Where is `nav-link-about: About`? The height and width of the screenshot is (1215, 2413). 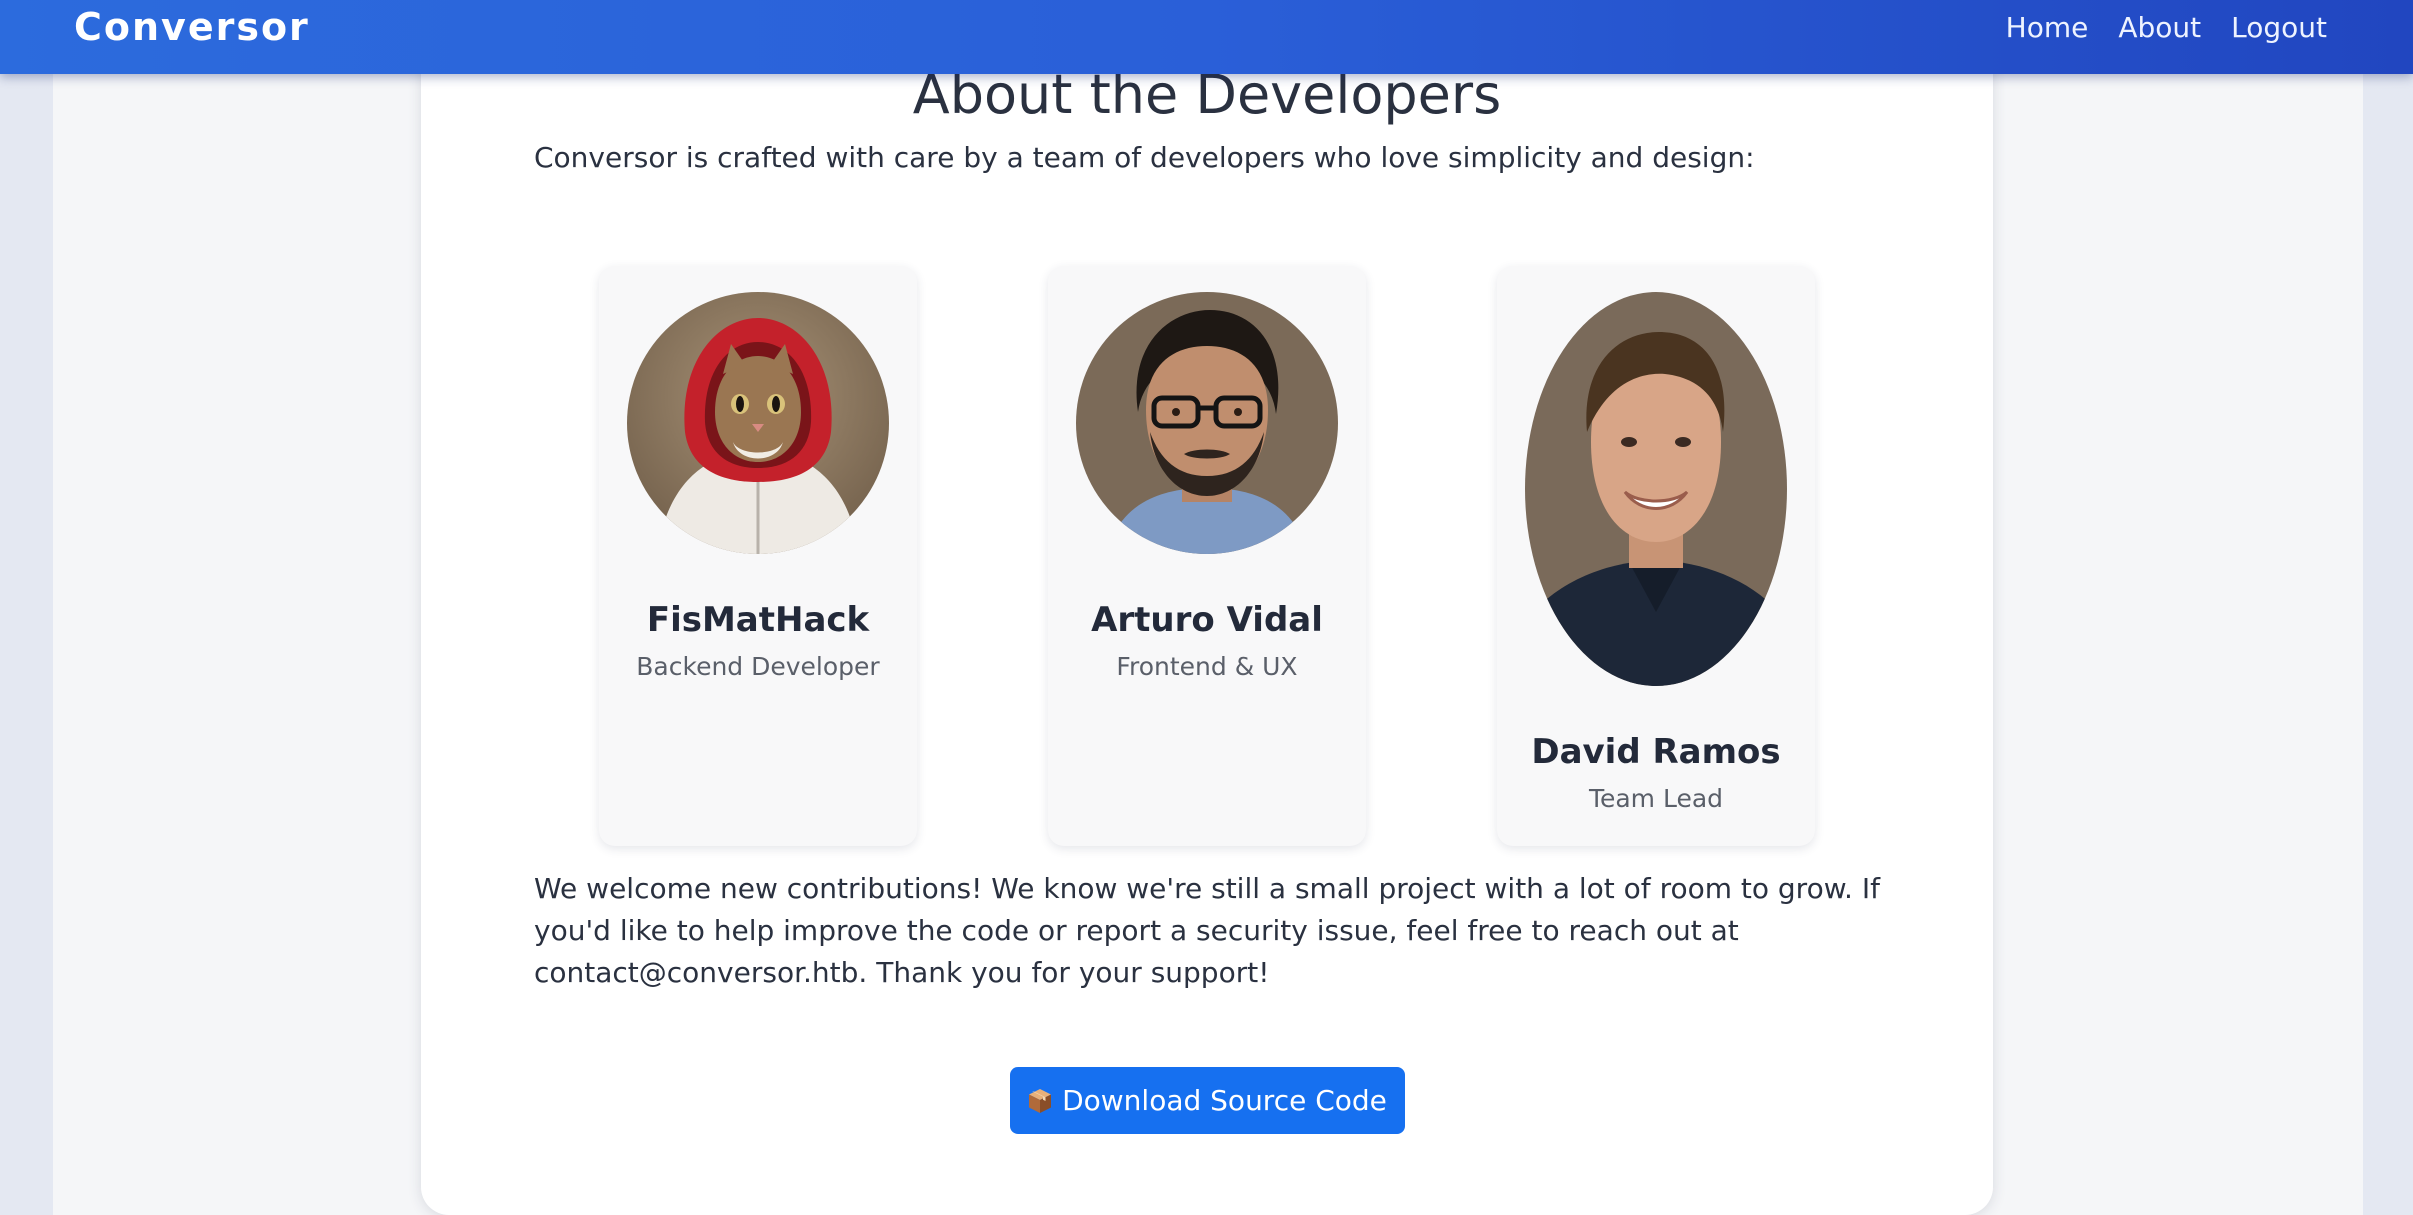 nav-link-about: About is located at coordinates (2159, 27).